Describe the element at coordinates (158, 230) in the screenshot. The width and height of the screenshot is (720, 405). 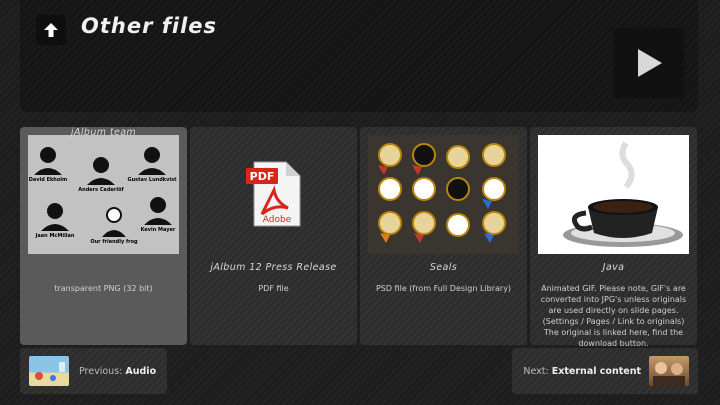
I see `team-name-label: Kevin Mayer` at that location.